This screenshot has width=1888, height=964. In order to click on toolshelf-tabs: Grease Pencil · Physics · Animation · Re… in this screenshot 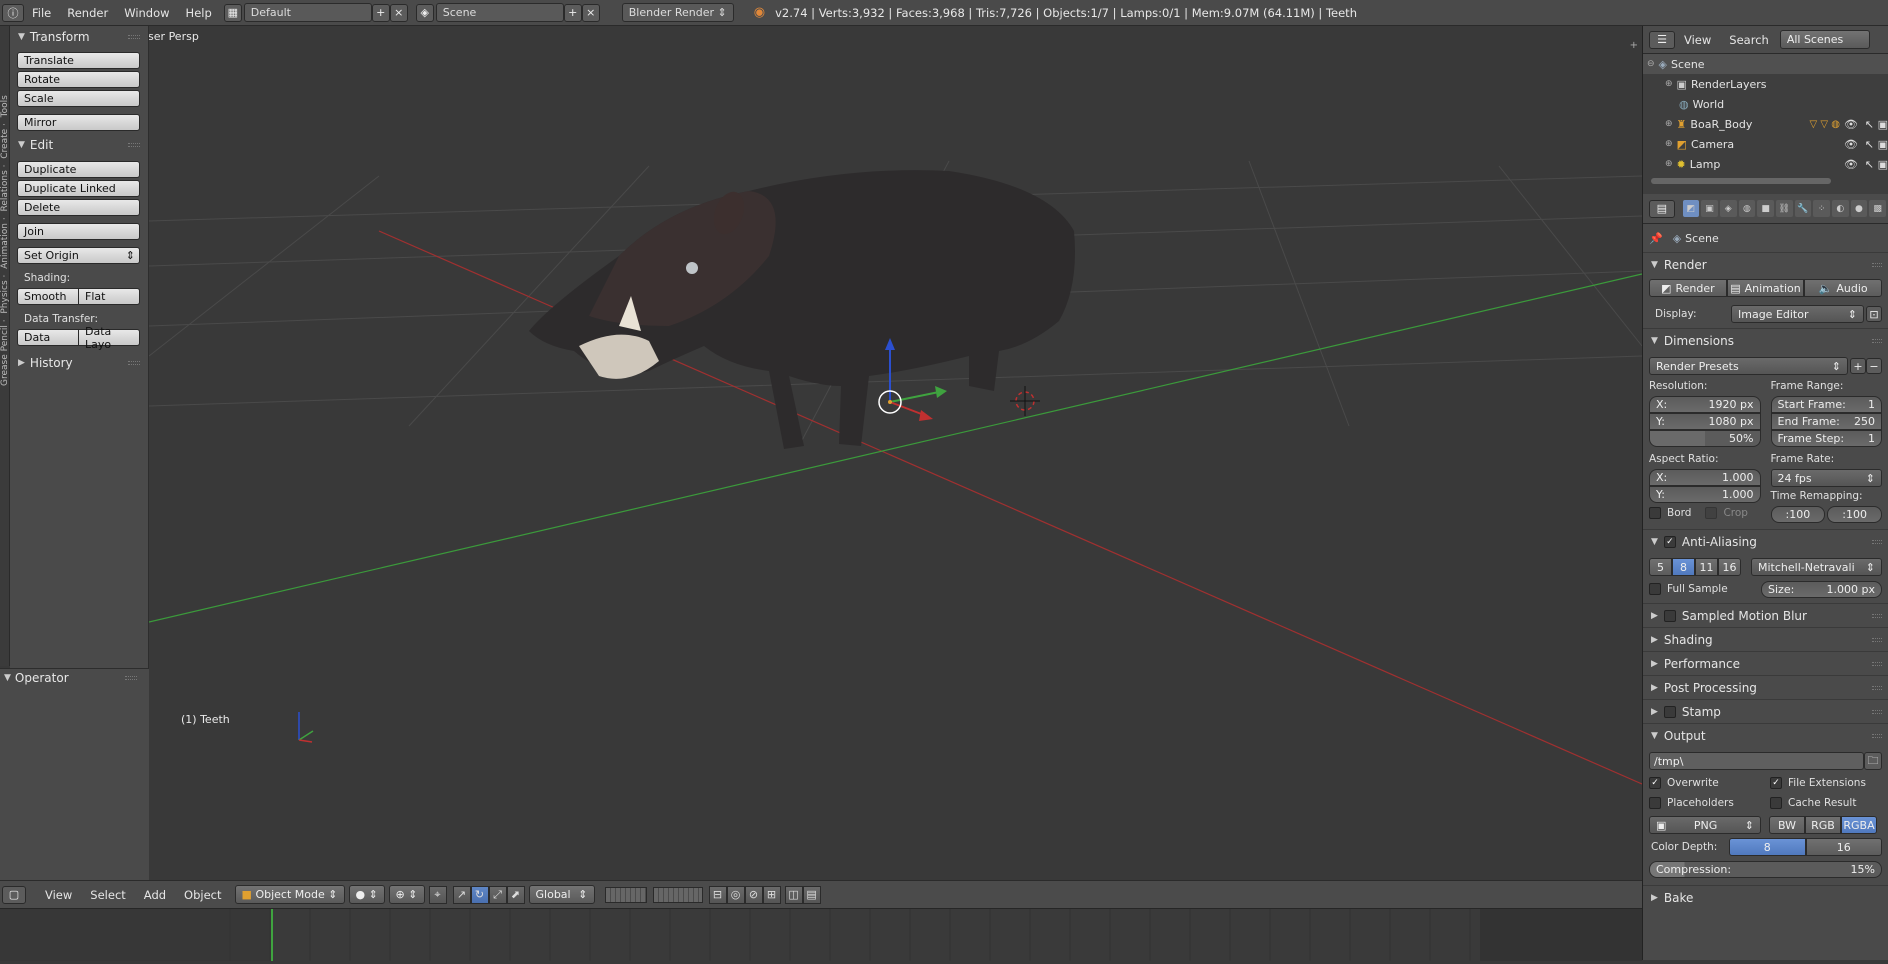, I will do `click(5, 346)`.